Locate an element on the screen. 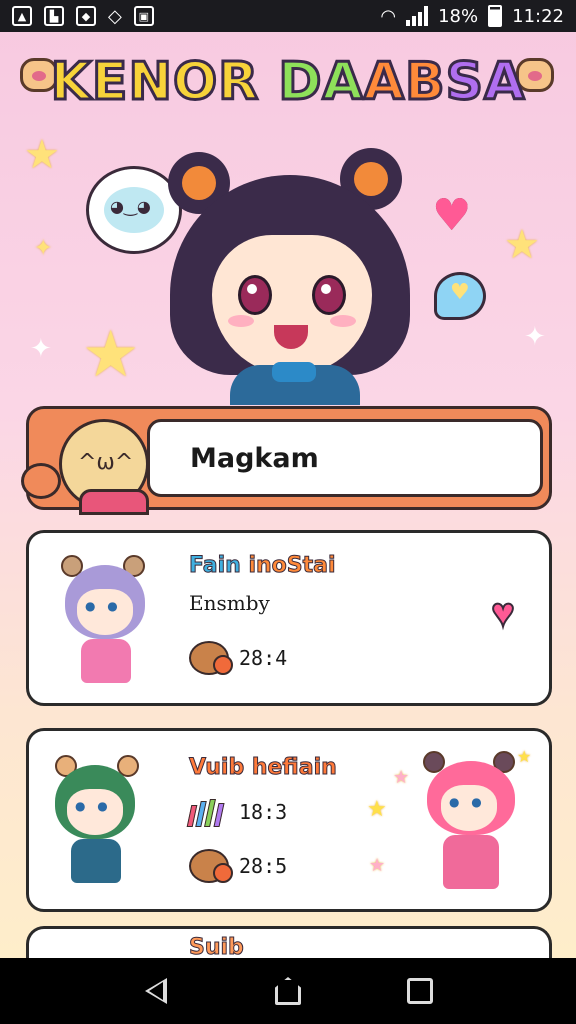  navigation-bar is located at coordinates (288, 991).